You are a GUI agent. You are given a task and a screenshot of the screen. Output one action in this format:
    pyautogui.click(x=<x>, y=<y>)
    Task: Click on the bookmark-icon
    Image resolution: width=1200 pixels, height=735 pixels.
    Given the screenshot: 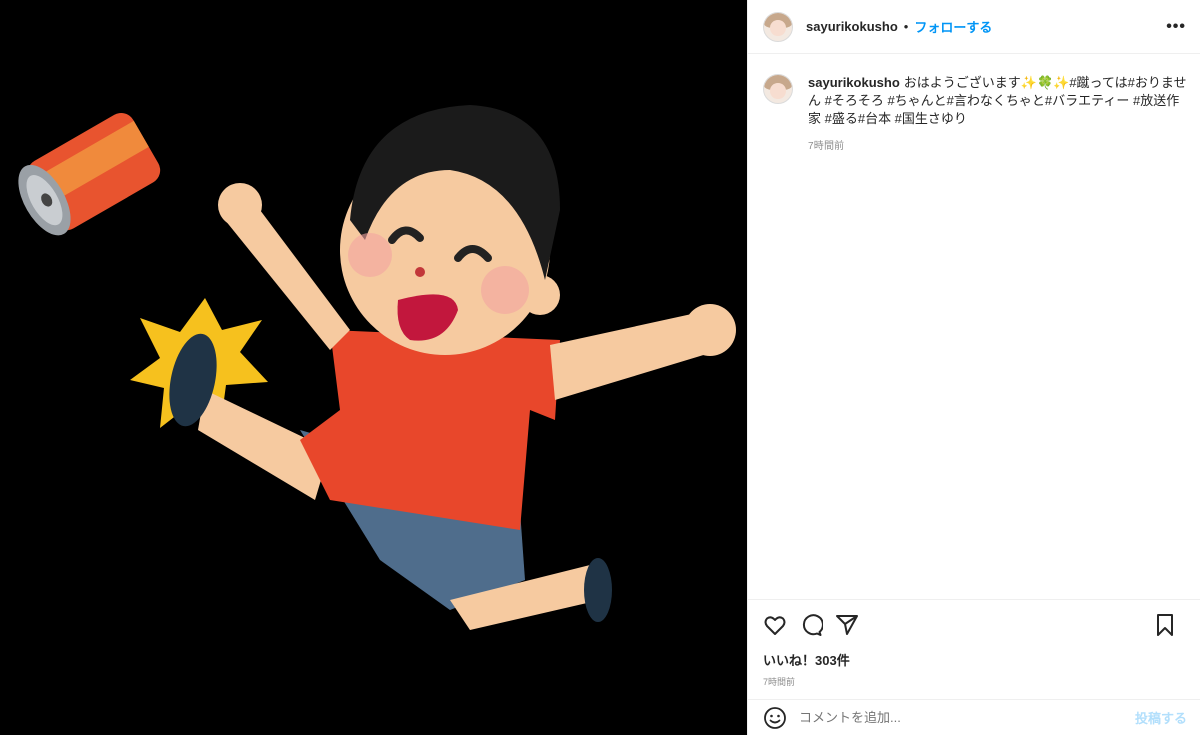 What is the action you would take?
    pyautogui.click(x=1165, y=625)
    